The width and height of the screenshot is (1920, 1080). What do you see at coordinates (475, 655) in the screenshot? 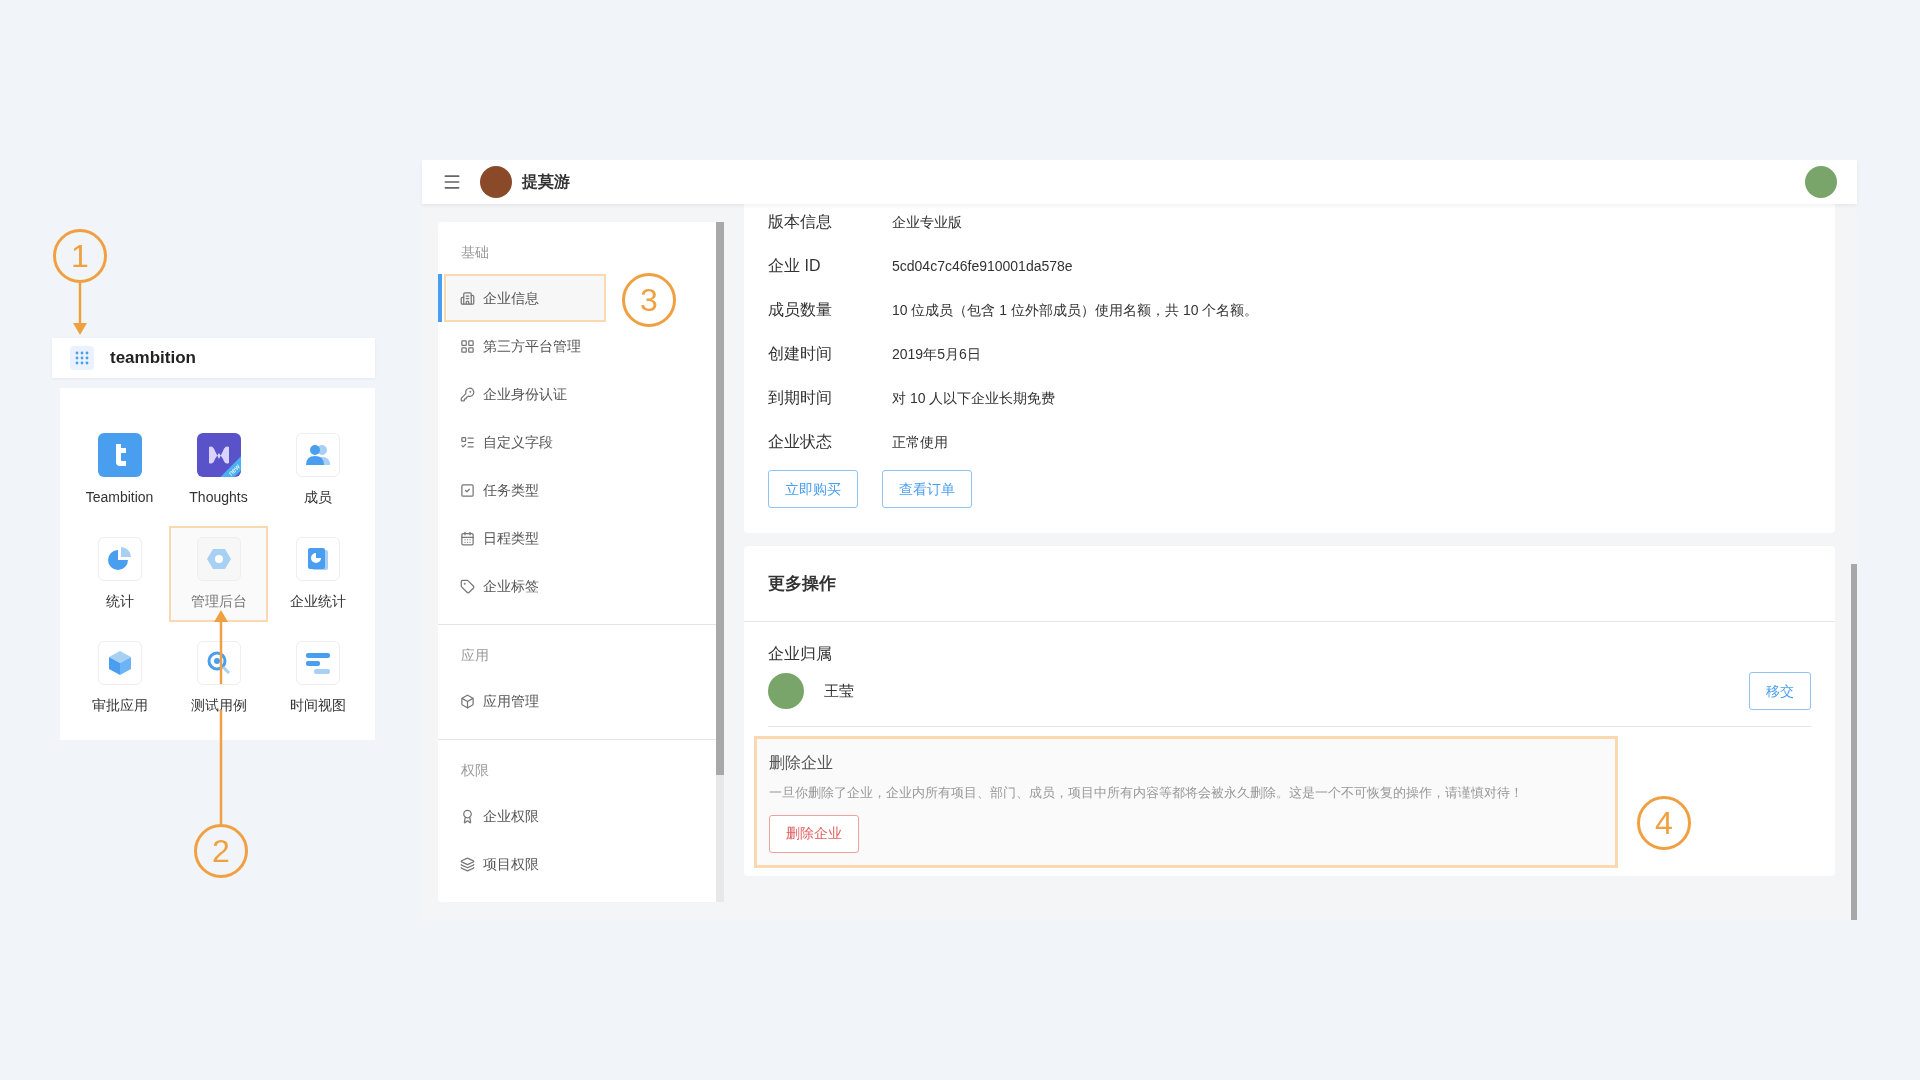
I see `sidebar-heading: 应用` at bounding box center [475, 655].